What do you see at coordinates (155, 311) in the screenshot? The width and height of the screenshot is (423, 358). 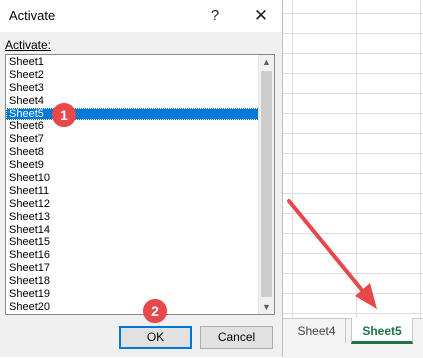 I see `callout-step-2: 2` at bounding box center [155, 311].